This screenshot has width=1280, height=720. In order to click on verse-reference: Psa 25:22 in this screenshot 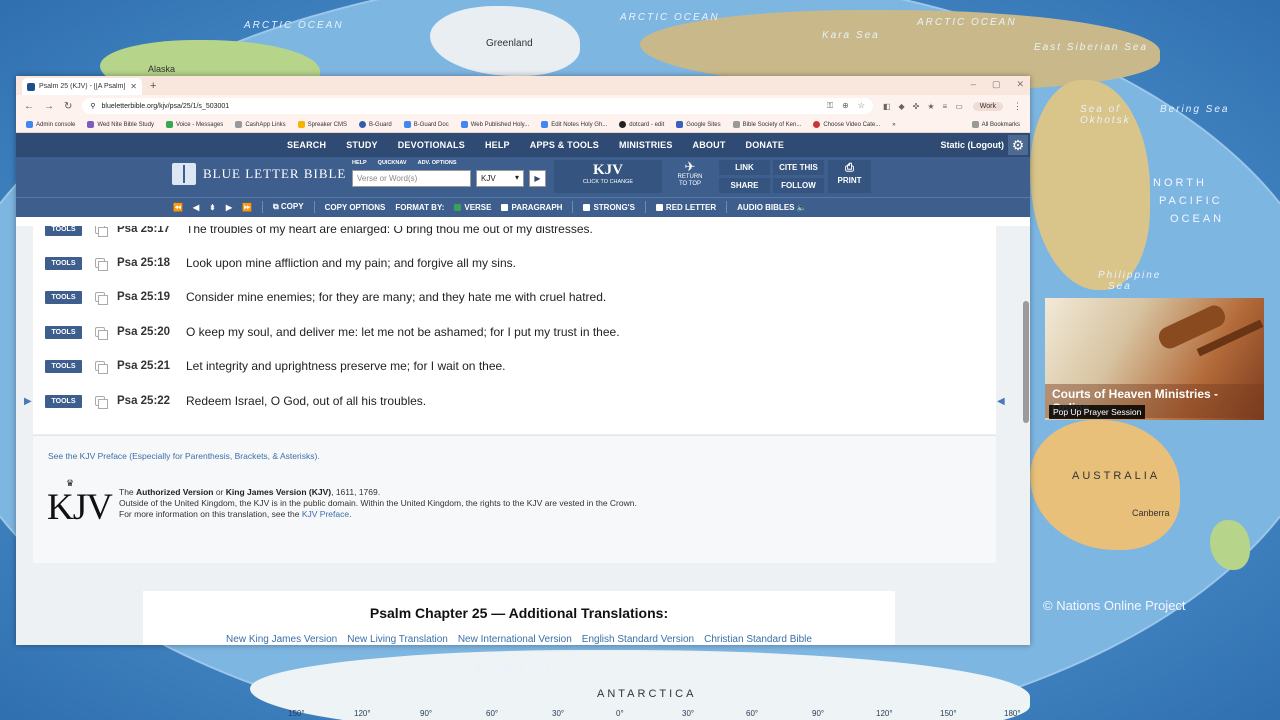, I will do `click(151, 401)`.